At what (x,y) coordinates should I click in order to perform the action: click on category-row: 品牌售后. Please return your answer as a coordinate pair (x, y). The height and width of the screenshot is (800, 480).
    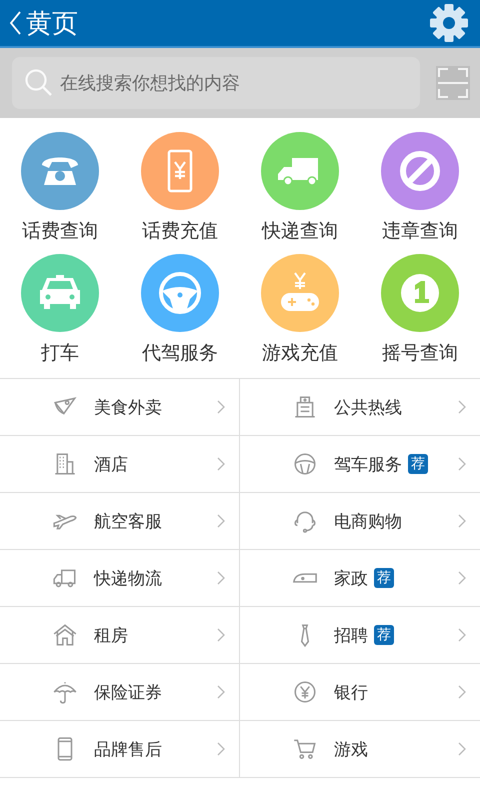
    Looking at the image, I should click on (120, 749).